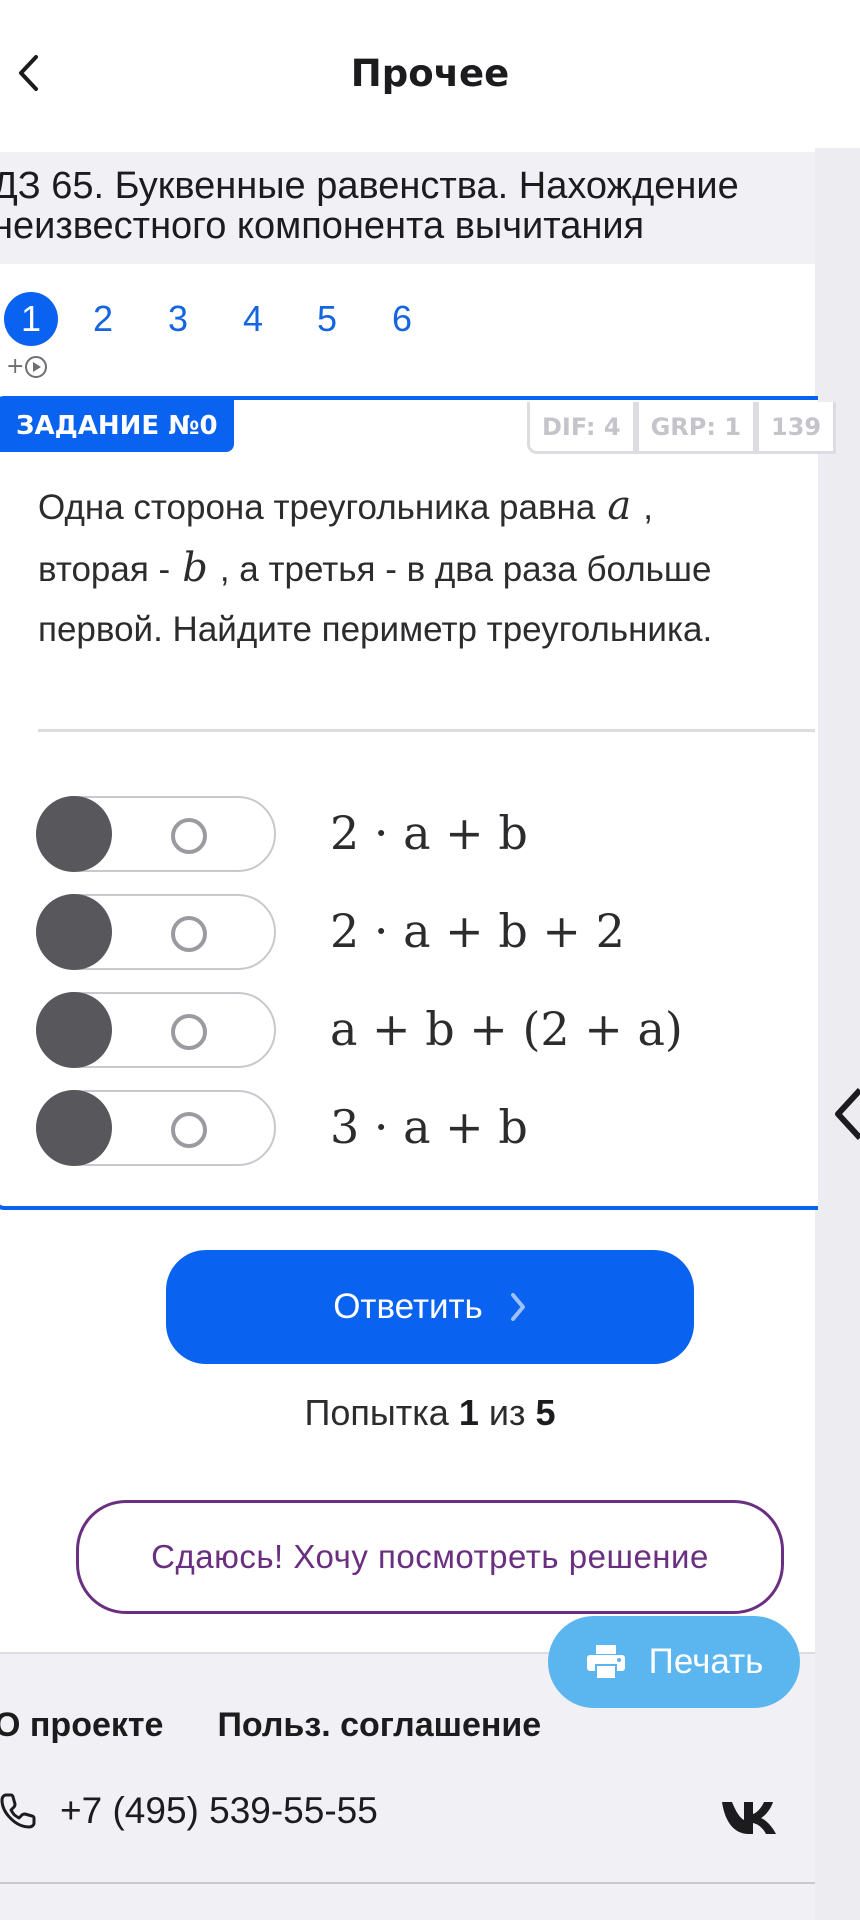  What do you see at coordinates (317, 507) in the screenshot?
I see `question-part: Одна сторона треугольника равна` at bounding box center [317, 507].